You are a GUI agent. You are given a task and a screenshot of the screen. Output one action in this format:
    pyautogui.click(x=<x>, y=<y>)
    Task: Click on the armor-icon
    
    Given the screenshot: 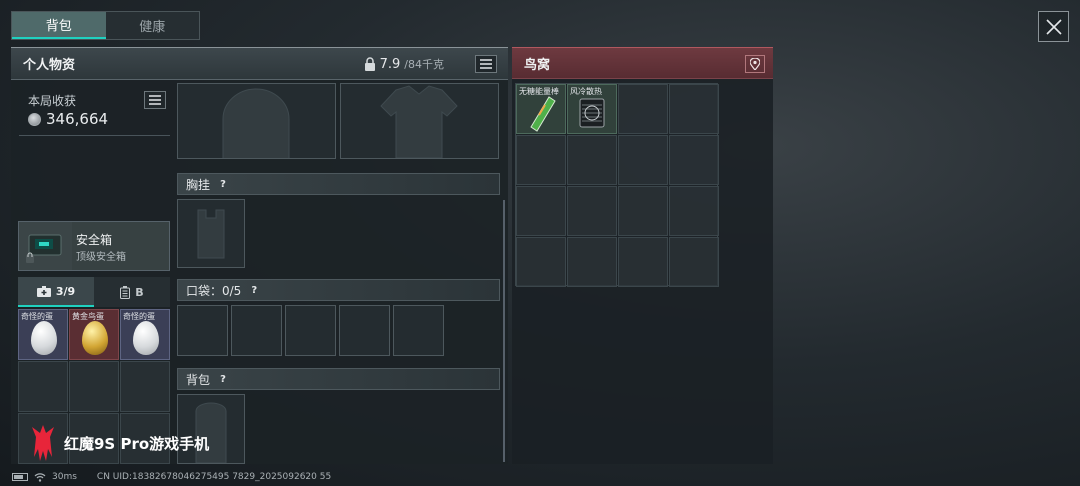 What is the action you would take?
    pyautogui.click(x=419, y=122)
    